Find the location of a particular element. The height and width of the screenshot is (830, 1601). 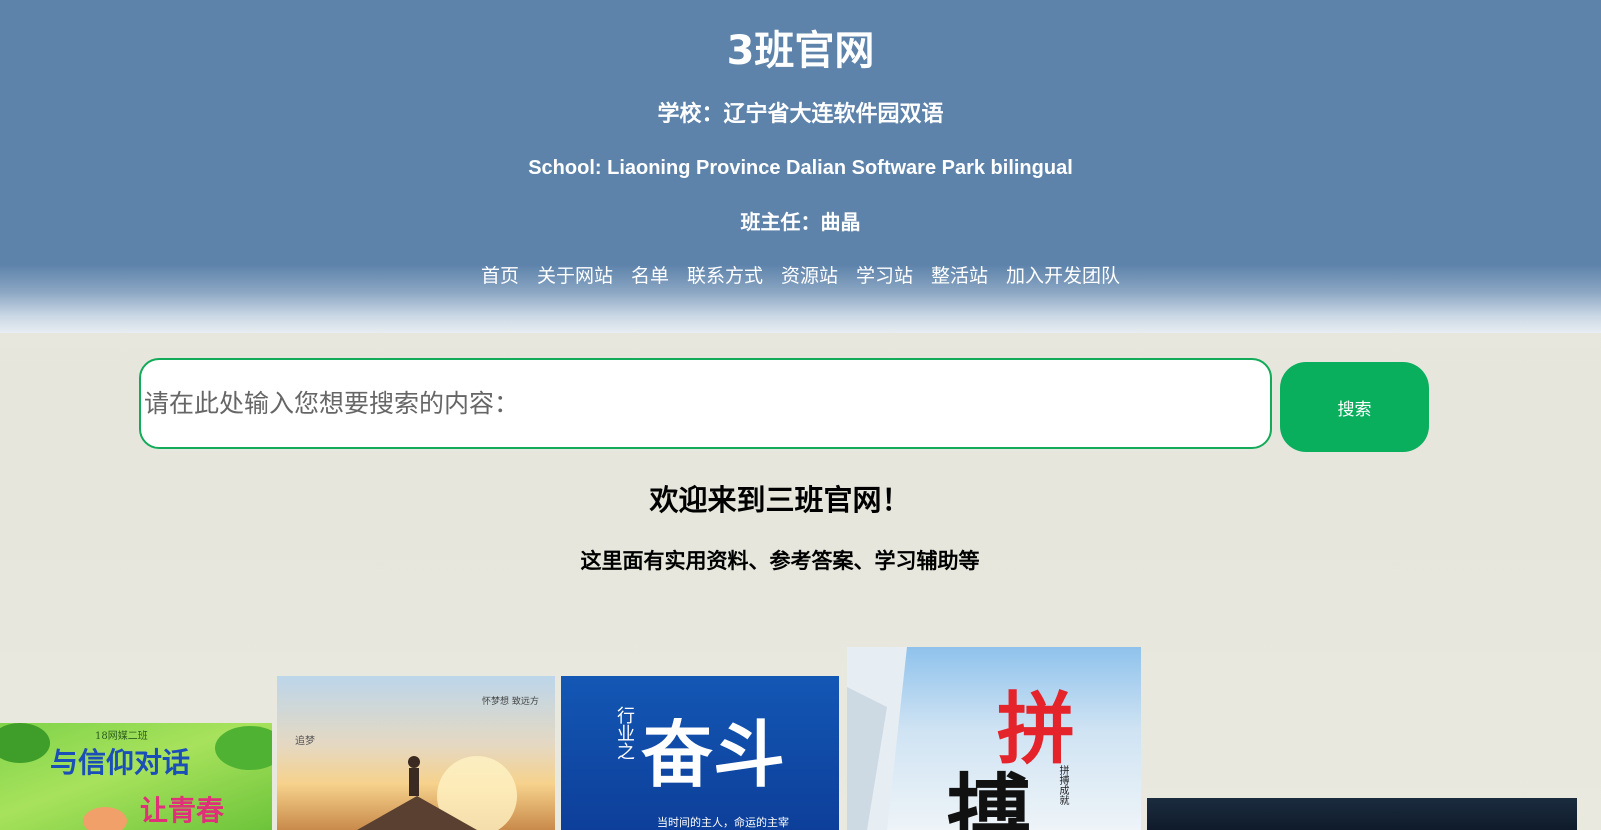

search-box is located at coordinates (705, 403).